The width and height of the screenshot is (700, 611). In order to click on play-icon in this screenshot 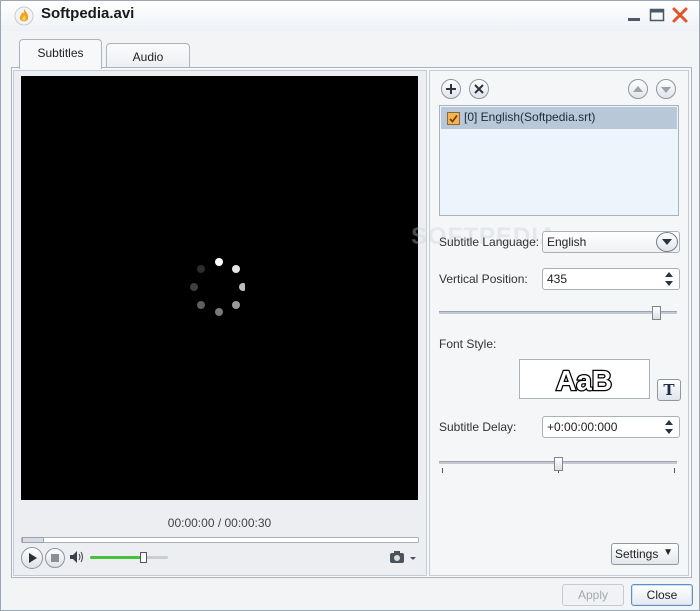, I will do `click(33, 558)`.